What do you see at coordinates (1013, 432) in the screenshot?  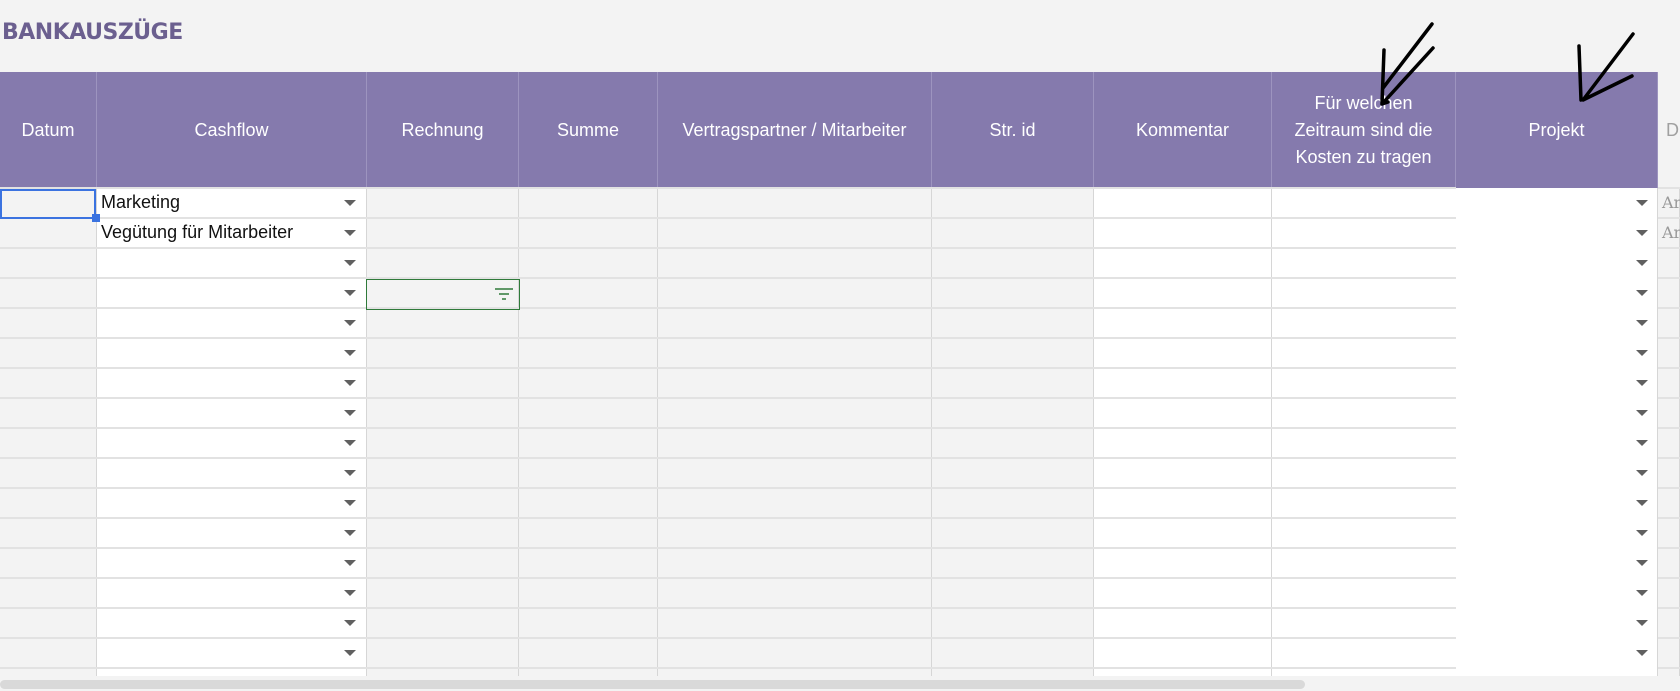 I see `column-body-str-id` at bounding box center [1013, 432].